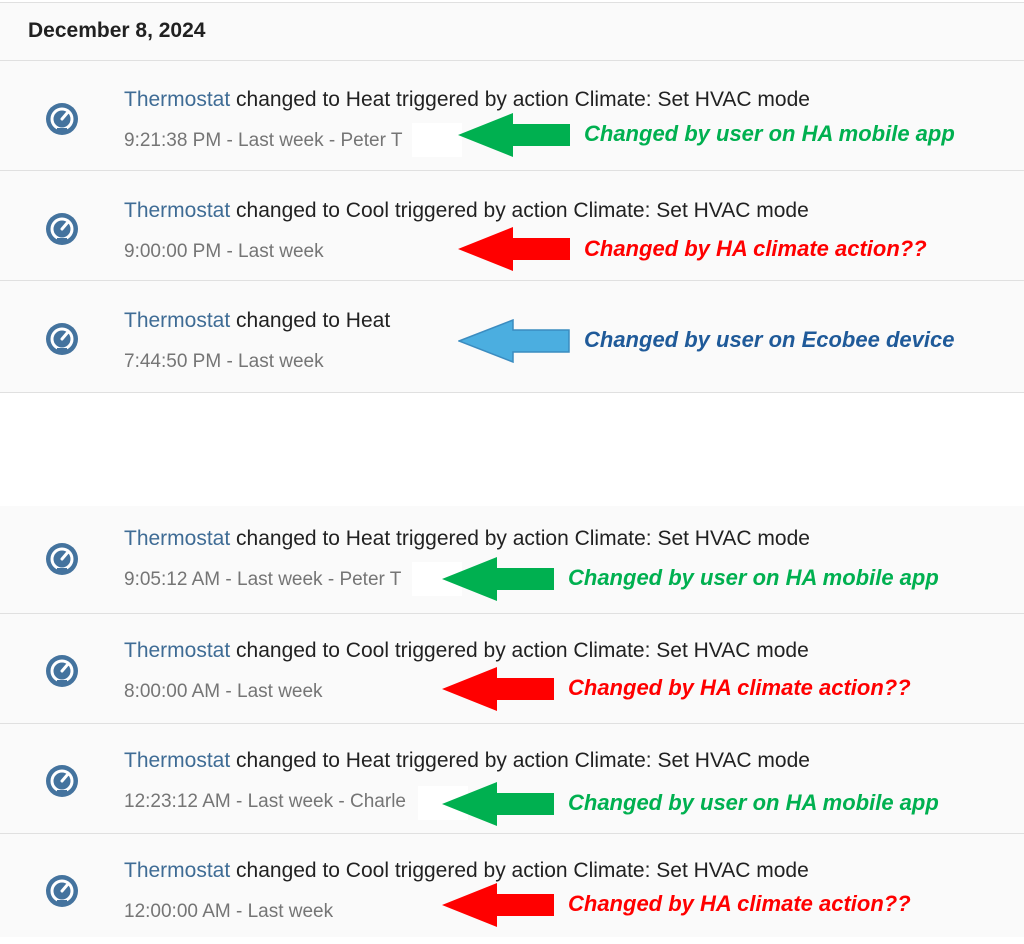 This screenshot has height=944, width=1024. What do you see at coordinates (514, 341) in the screenshot?
I see `blue-arrow-icon` at bounding box center [514, 341].